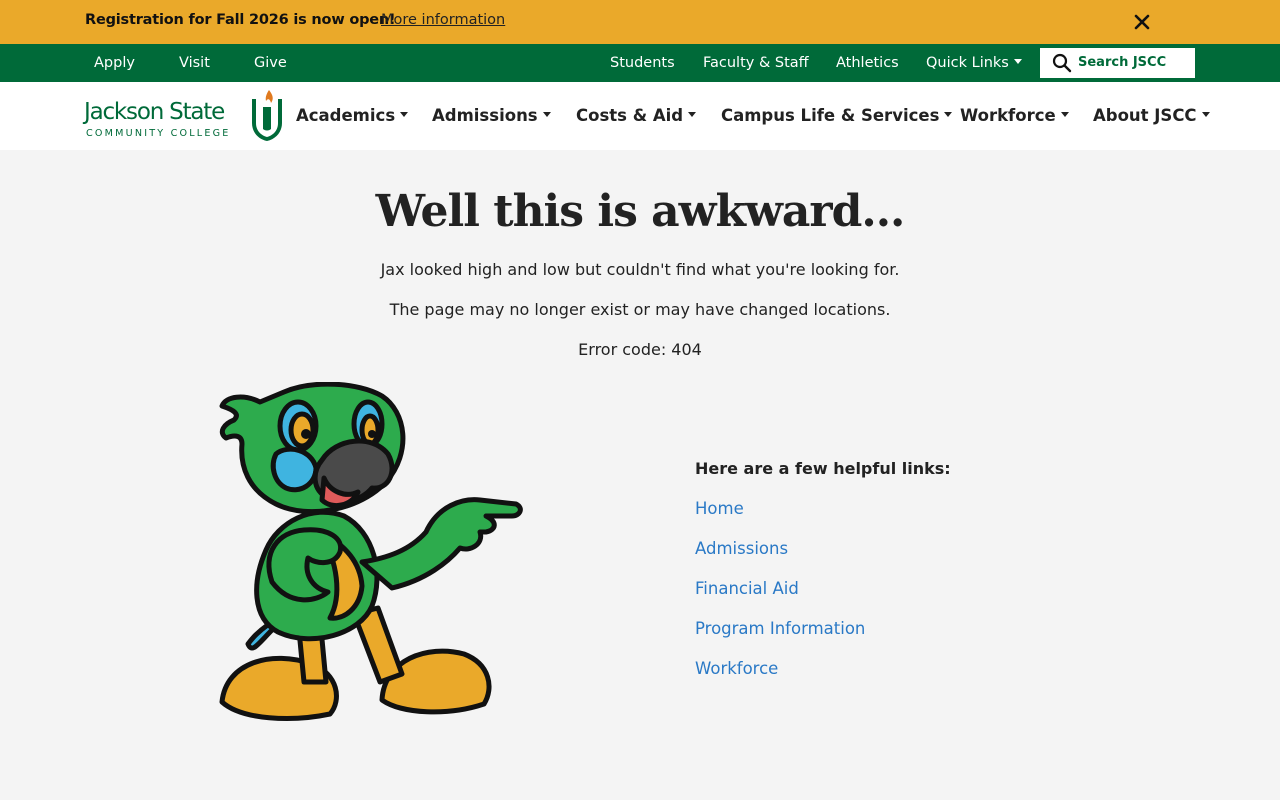 Image resolution: width=1280 pixels, height=800 pixels. I want to click on nav-workforce: Workforce, so click(1014, 115).